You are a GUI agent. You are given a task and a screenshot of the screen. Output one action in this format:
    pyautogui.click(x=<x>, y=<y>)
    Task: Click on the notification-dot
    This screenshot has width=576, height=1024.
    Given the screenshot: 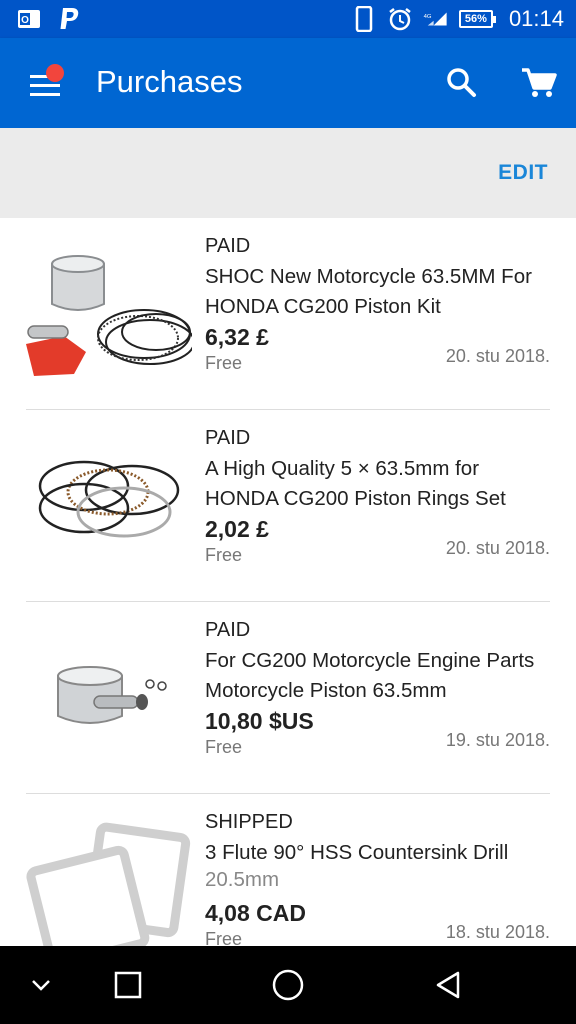 What is the action you would take?
    pyautogui.click(x=55, y=73)
    